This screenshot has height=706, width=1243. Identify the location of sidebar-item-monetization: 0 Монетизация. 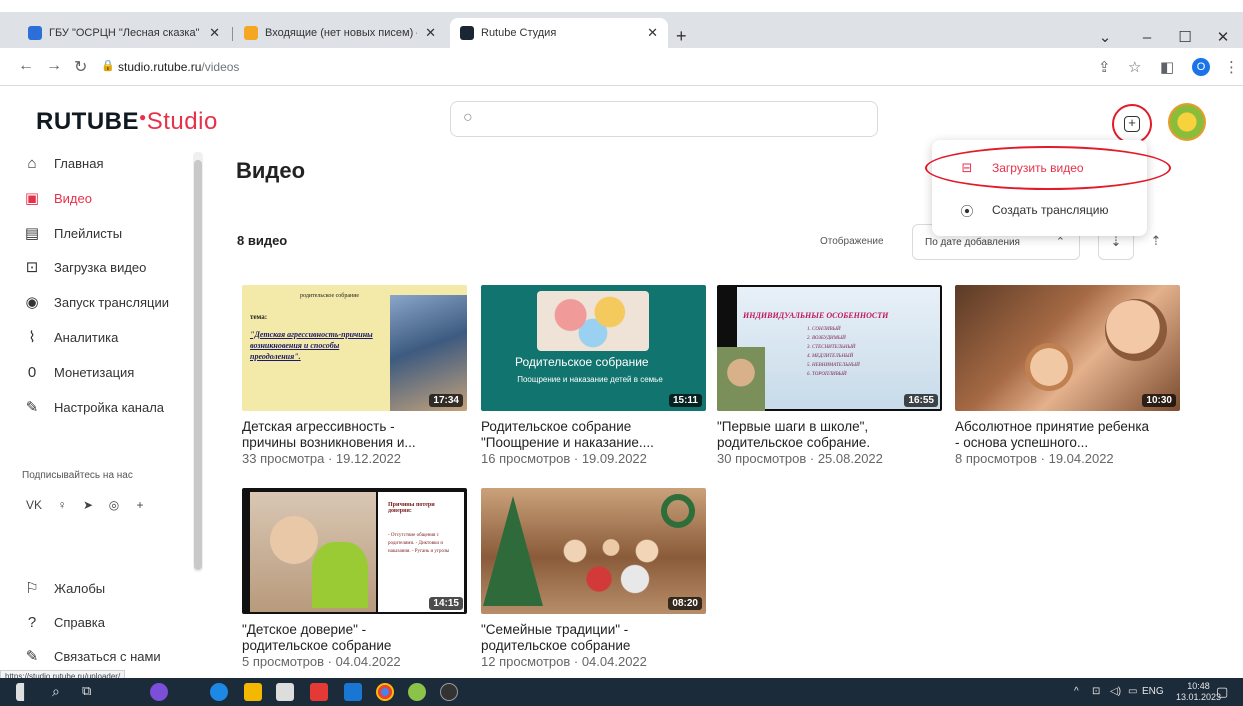
(78, 372).